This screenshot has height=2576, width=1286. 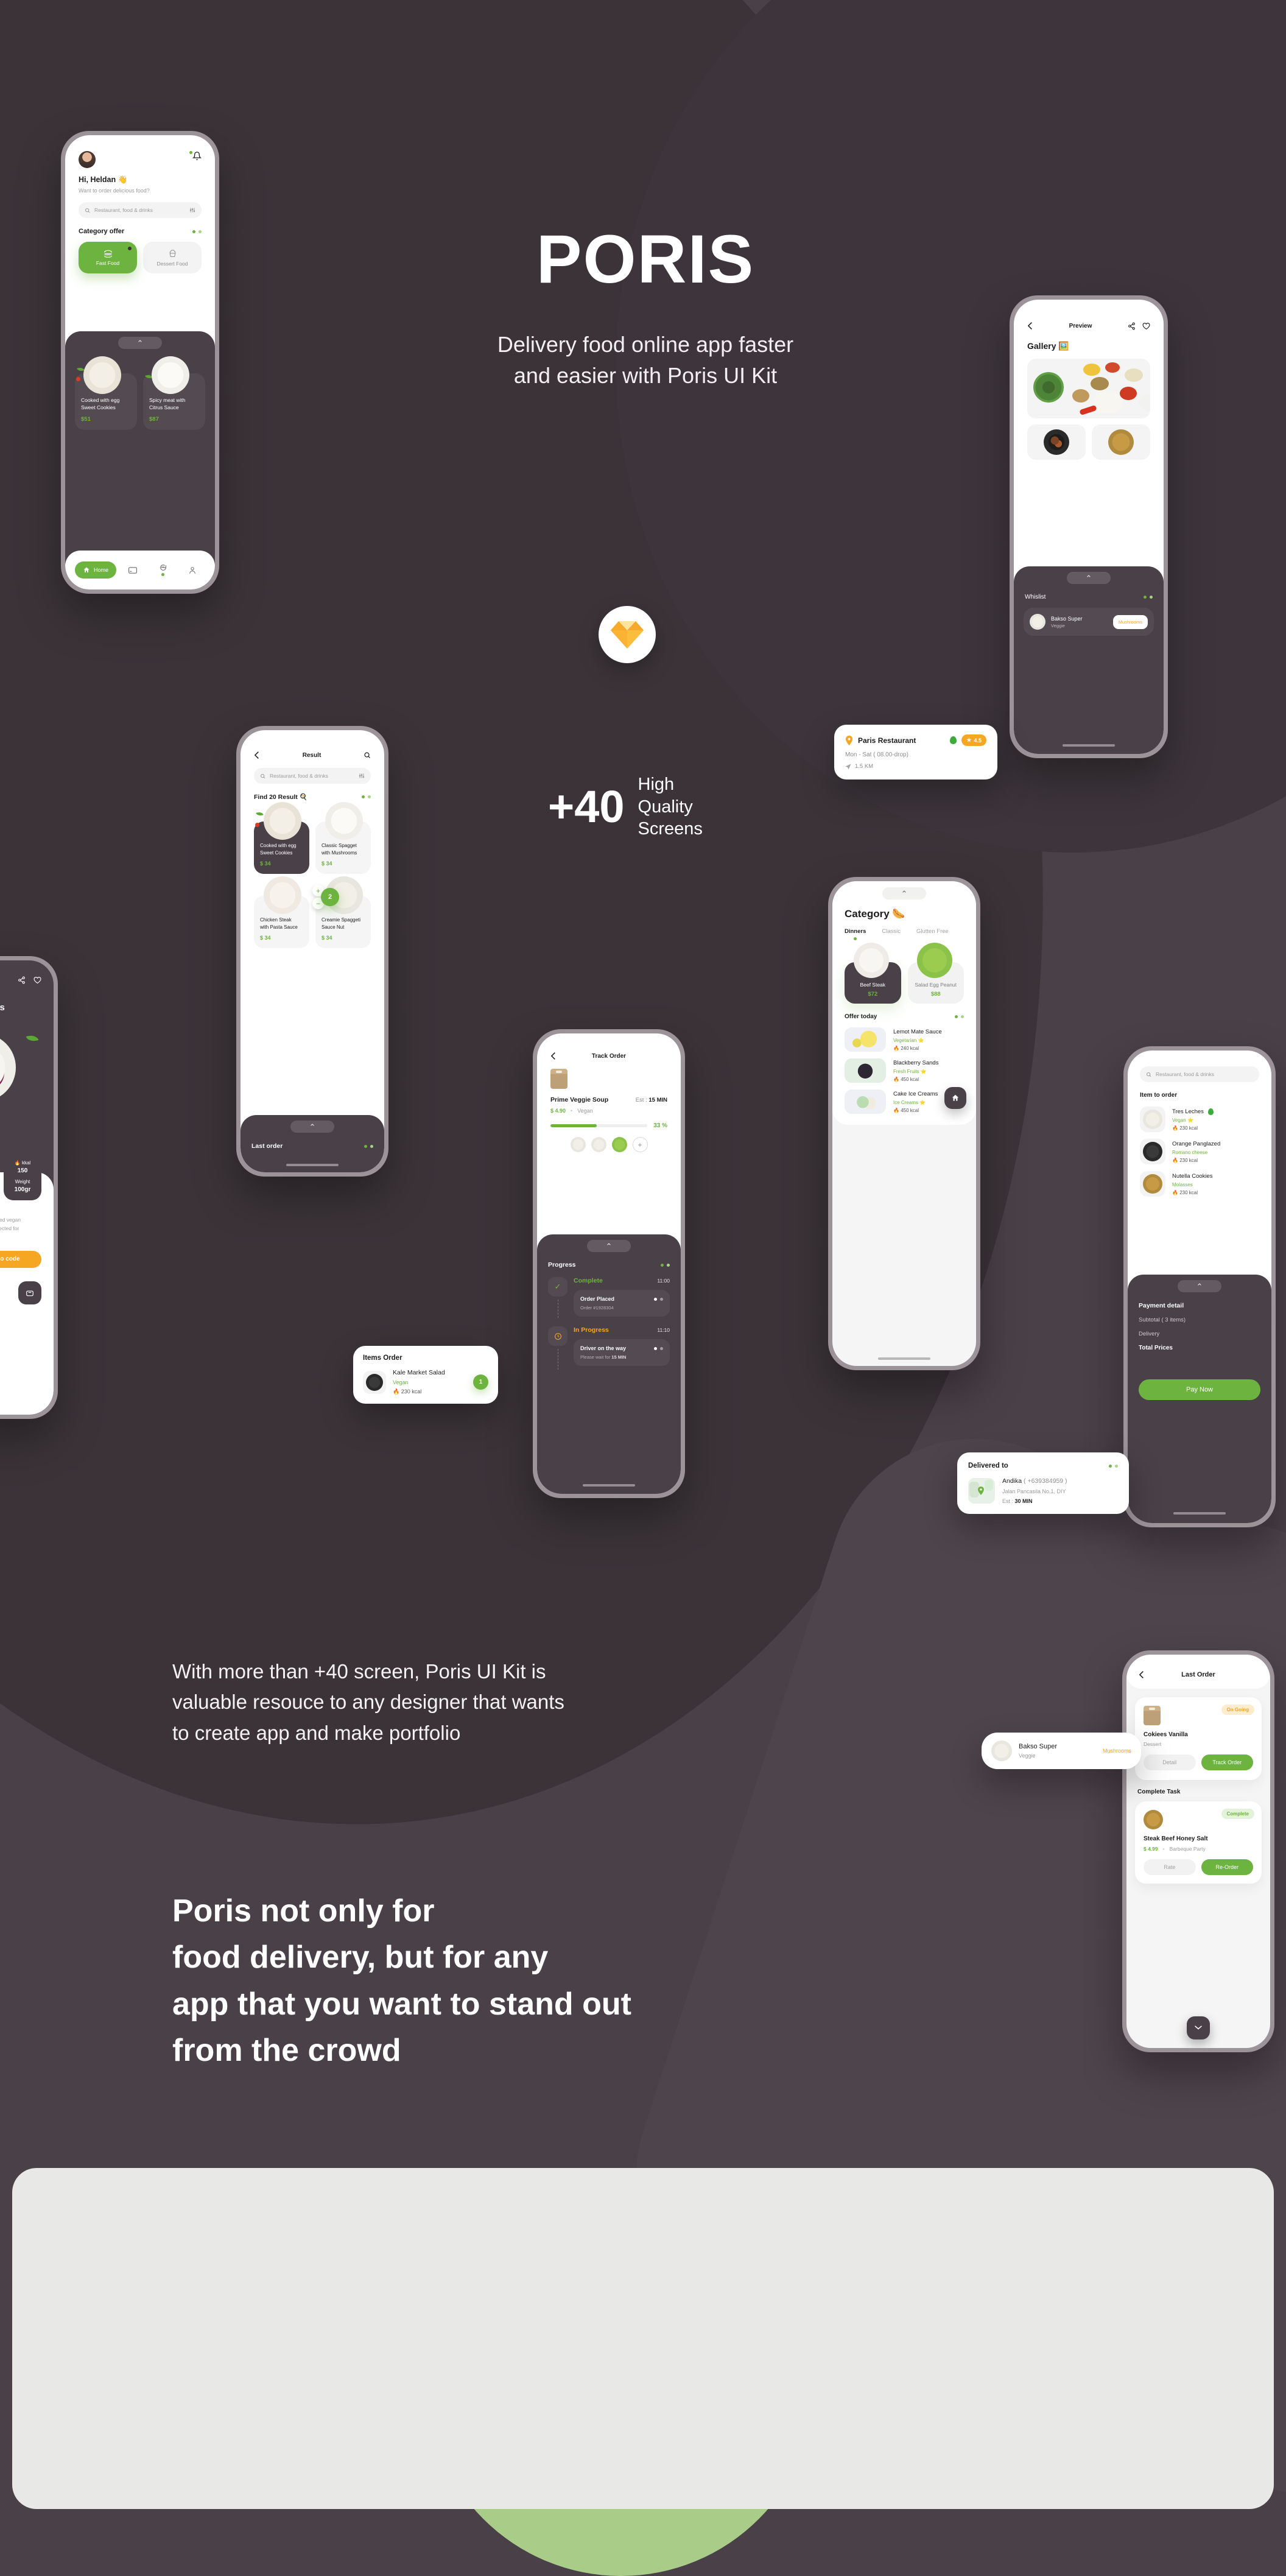 What do you see at coordinates (1227, 1762) in the screenshot?
I see `ongoing-track-button: Track Order` at bounding box center [1227, 1762].